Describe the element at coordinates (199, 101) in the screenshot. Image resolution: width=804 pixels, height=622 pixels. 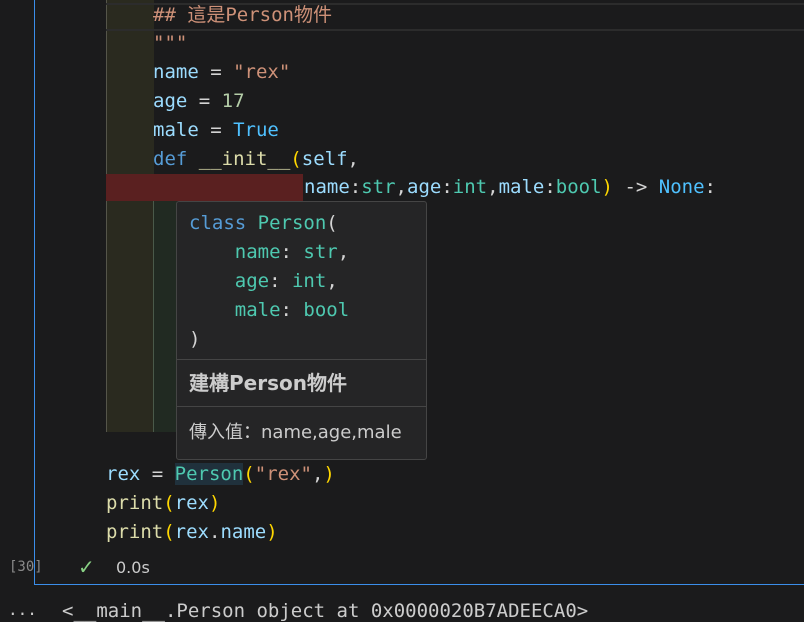
I see `code-line: age = 17` at that location.